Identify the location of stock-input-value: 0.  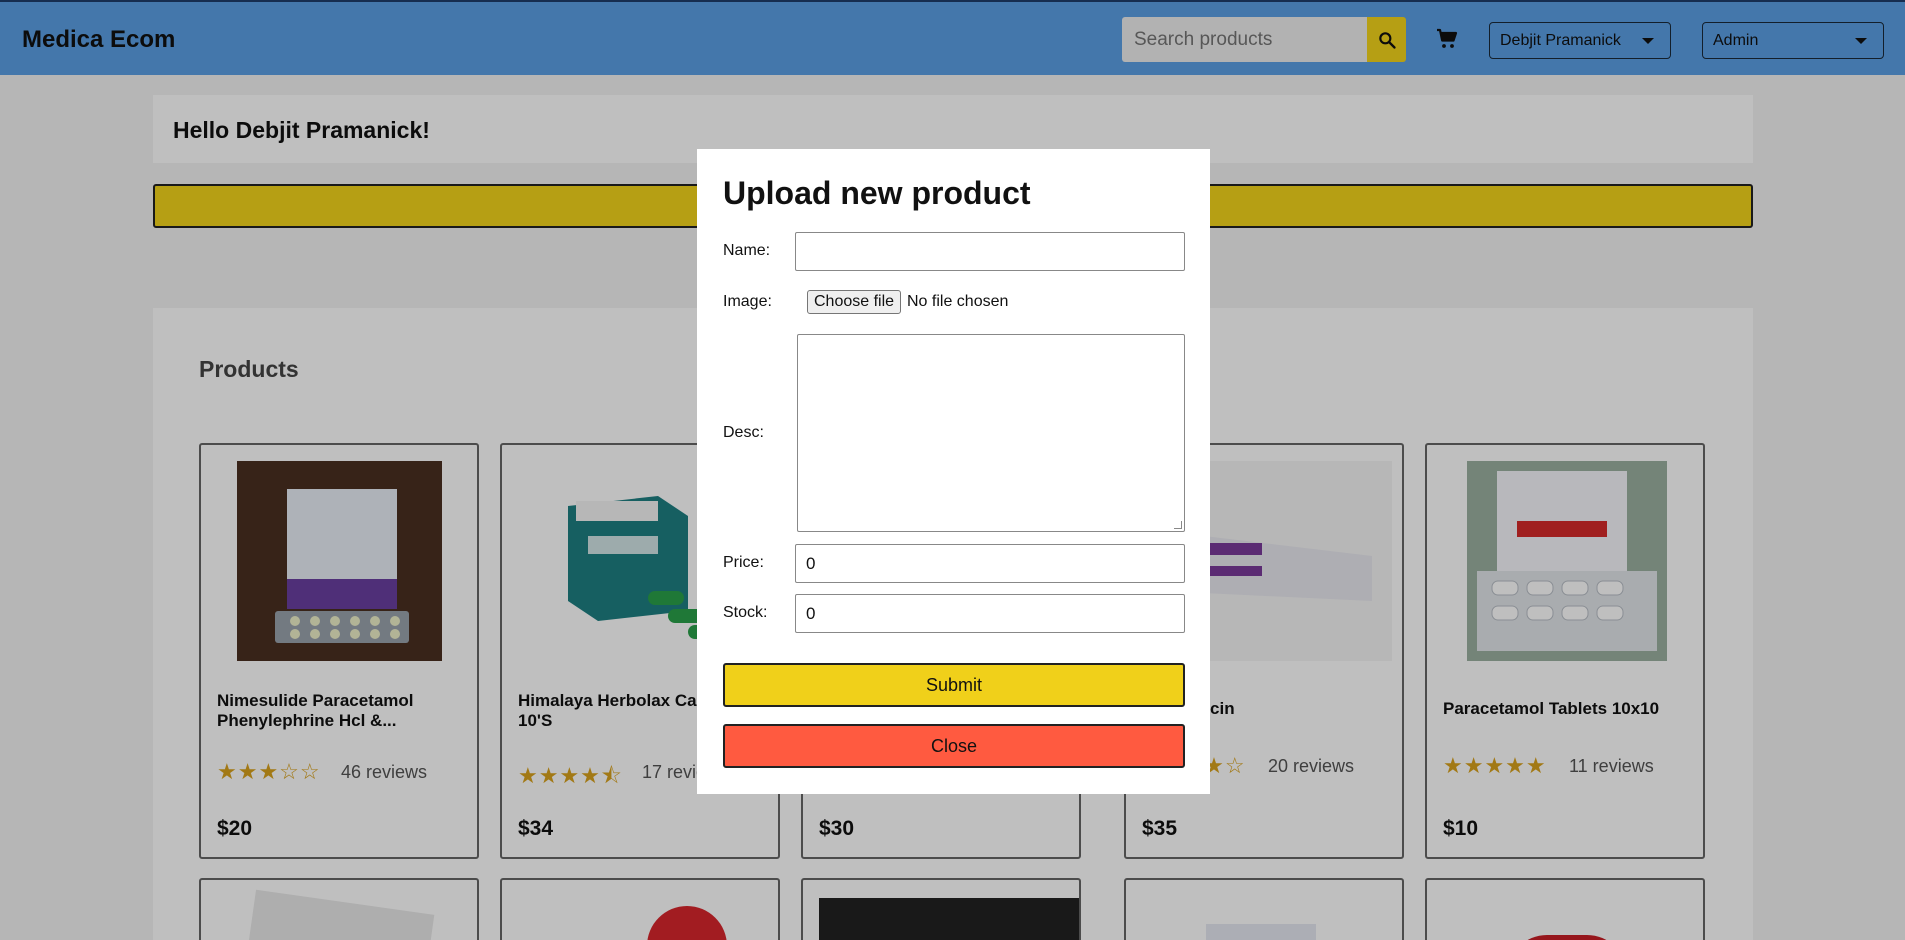
(811, 613).